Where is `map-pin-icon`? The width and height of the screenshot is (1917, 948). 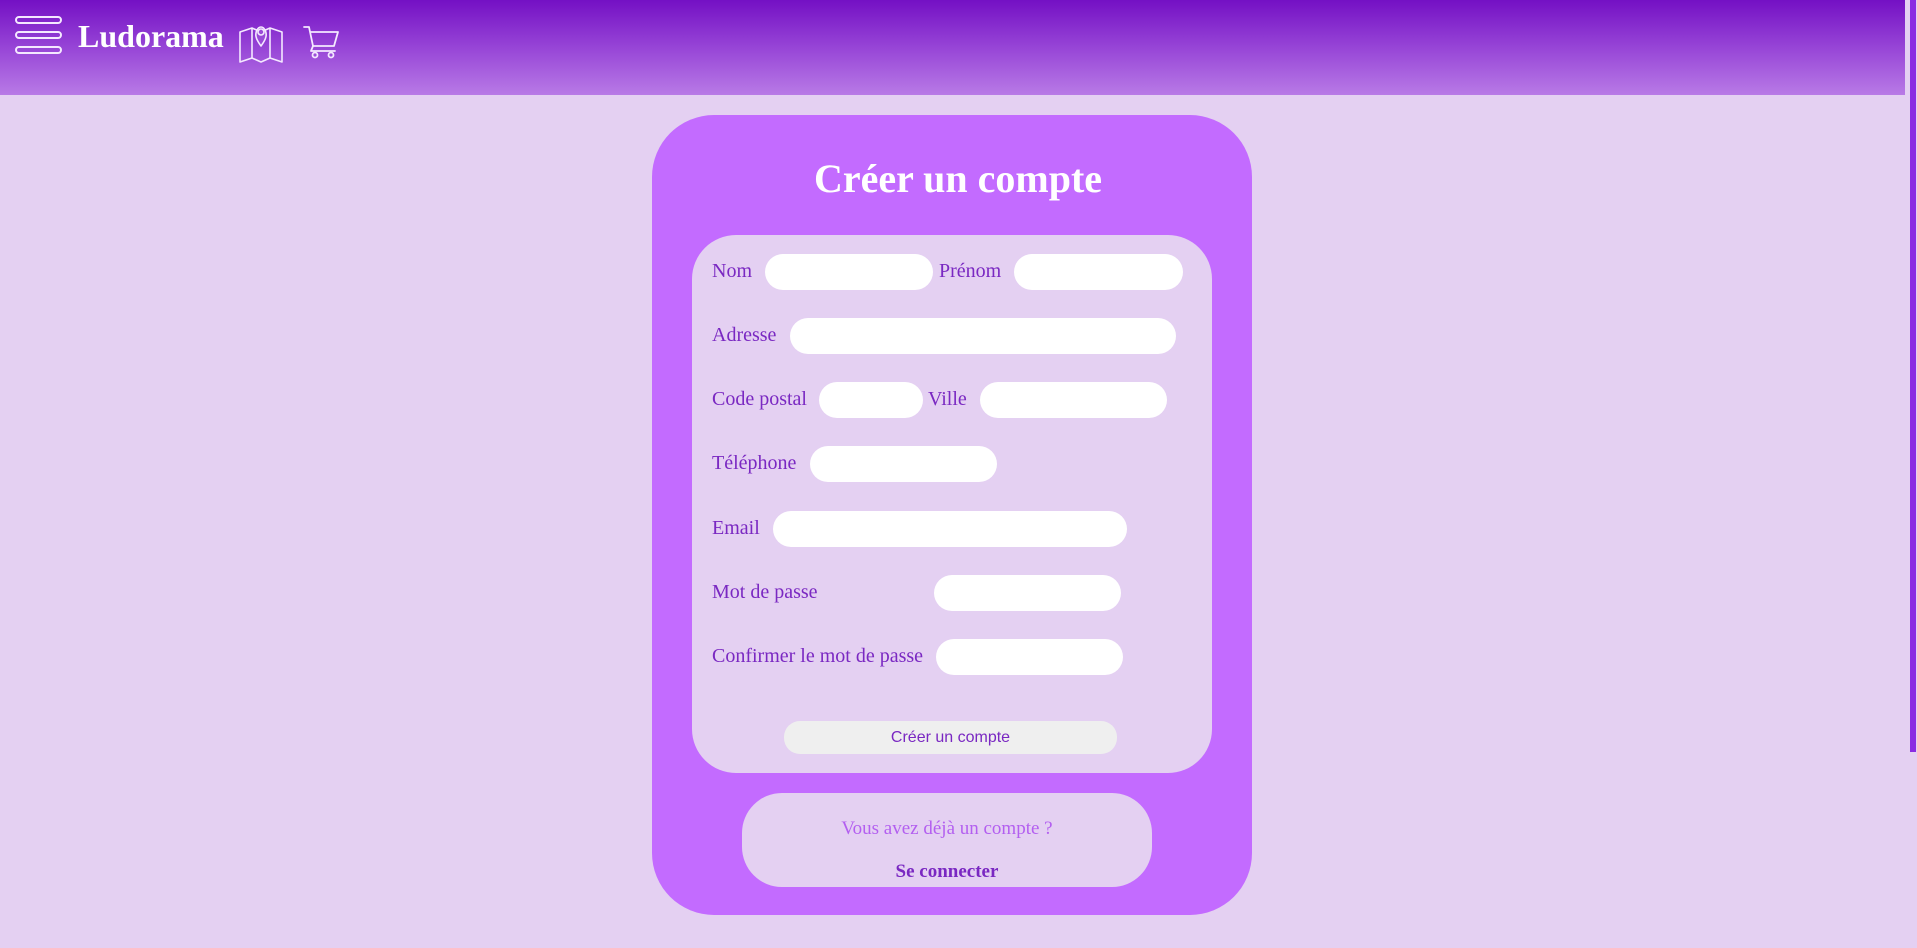 map-pin-icon is located at coordinates (261, 42).